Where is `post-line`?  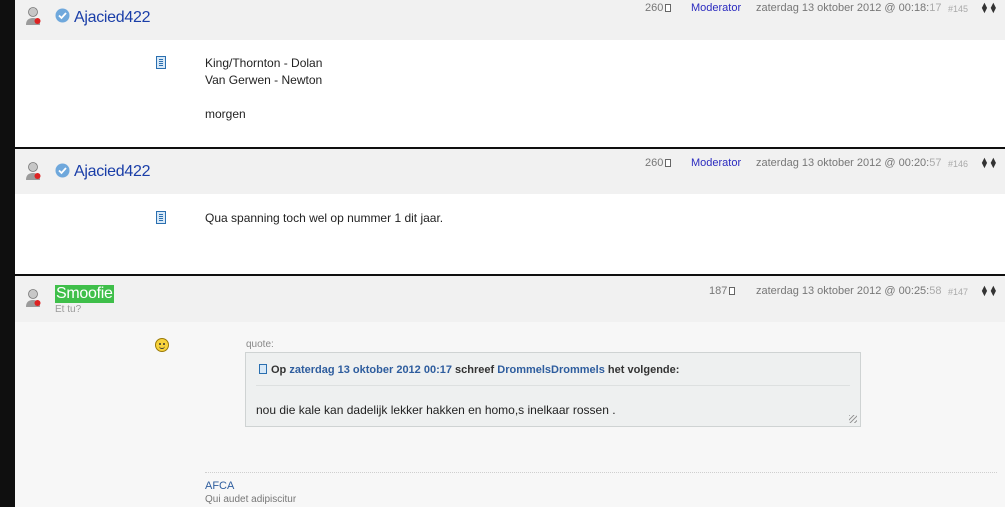
post-line is located at coordinates (263, 97).